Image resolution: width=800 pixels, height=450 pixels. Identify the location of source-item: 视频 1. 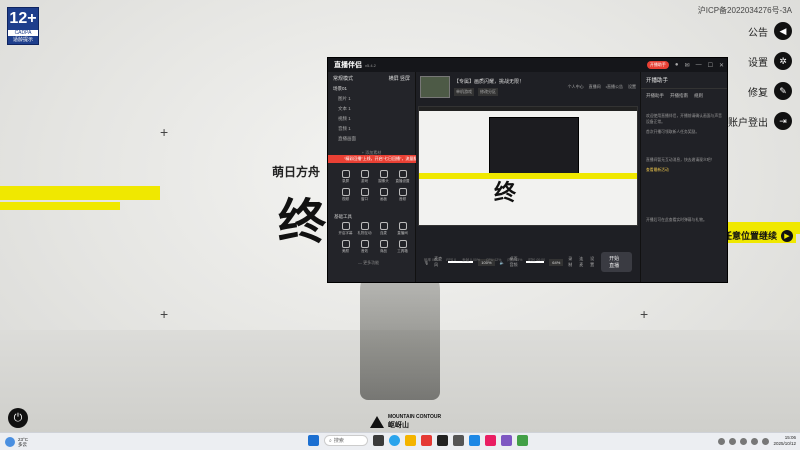
(371, 119).